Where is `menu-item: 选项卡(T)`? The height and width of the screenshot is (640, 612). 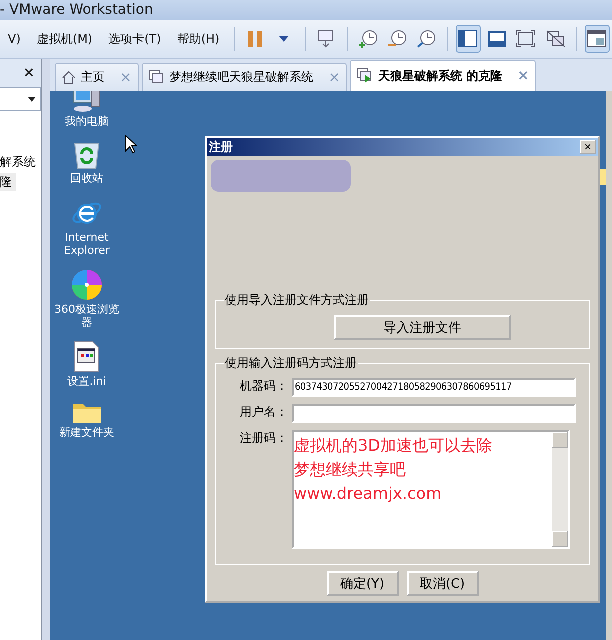
menu-item: 选项卡(T) is located at coordinates (135, 39).